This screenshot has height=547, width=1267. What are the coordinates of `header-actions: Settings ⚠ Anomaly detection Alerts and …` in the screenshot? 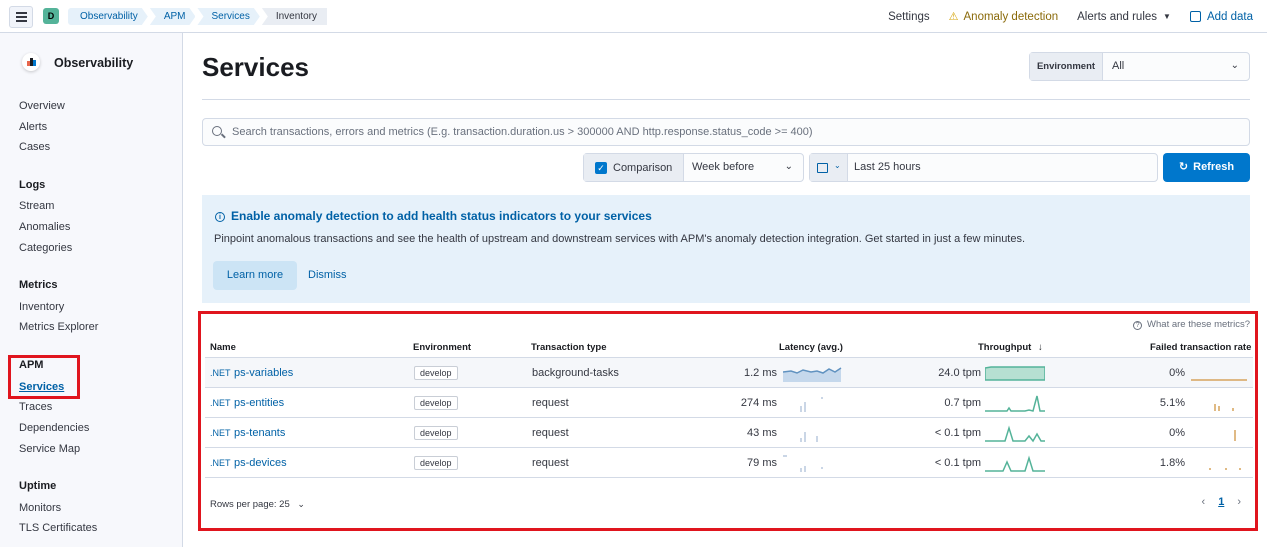 It's located at (1061, 16).